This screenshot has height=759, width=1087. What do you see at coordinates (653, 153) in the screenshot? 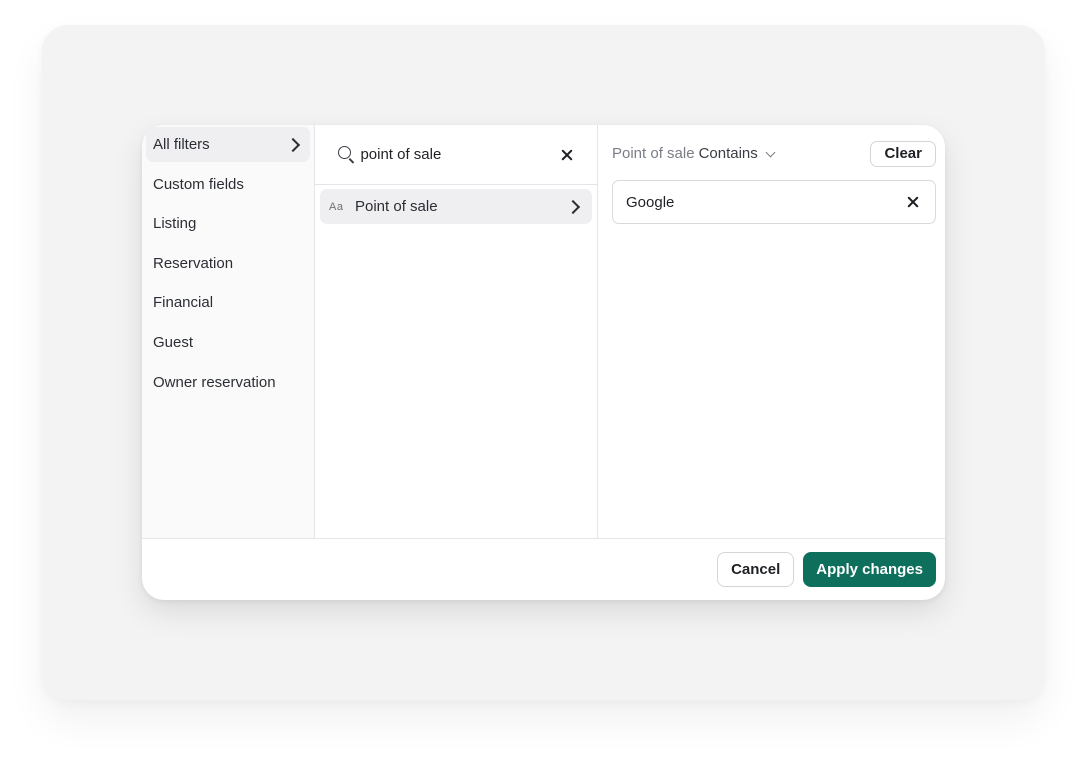
I see `condition-field-label: Point of sale` at bounding box center [653, 153].